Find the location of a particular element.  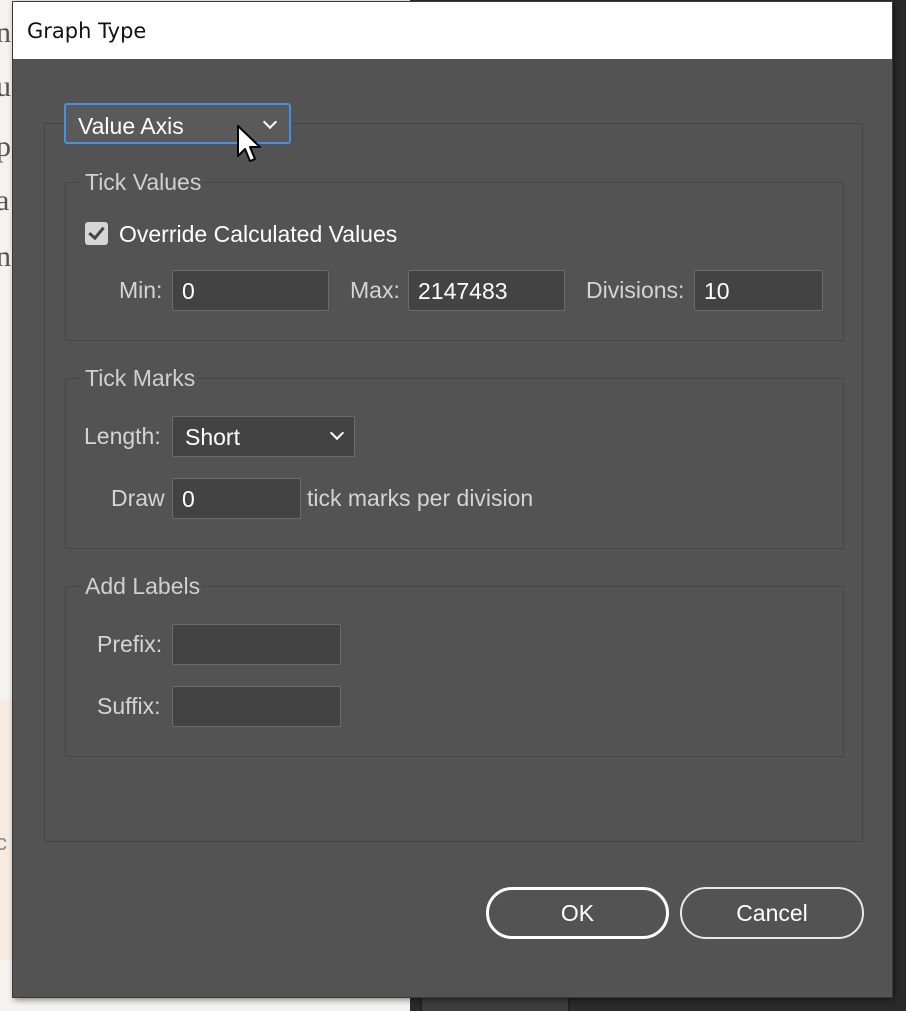

ok-button: OK is located at coordinates (577, 913).